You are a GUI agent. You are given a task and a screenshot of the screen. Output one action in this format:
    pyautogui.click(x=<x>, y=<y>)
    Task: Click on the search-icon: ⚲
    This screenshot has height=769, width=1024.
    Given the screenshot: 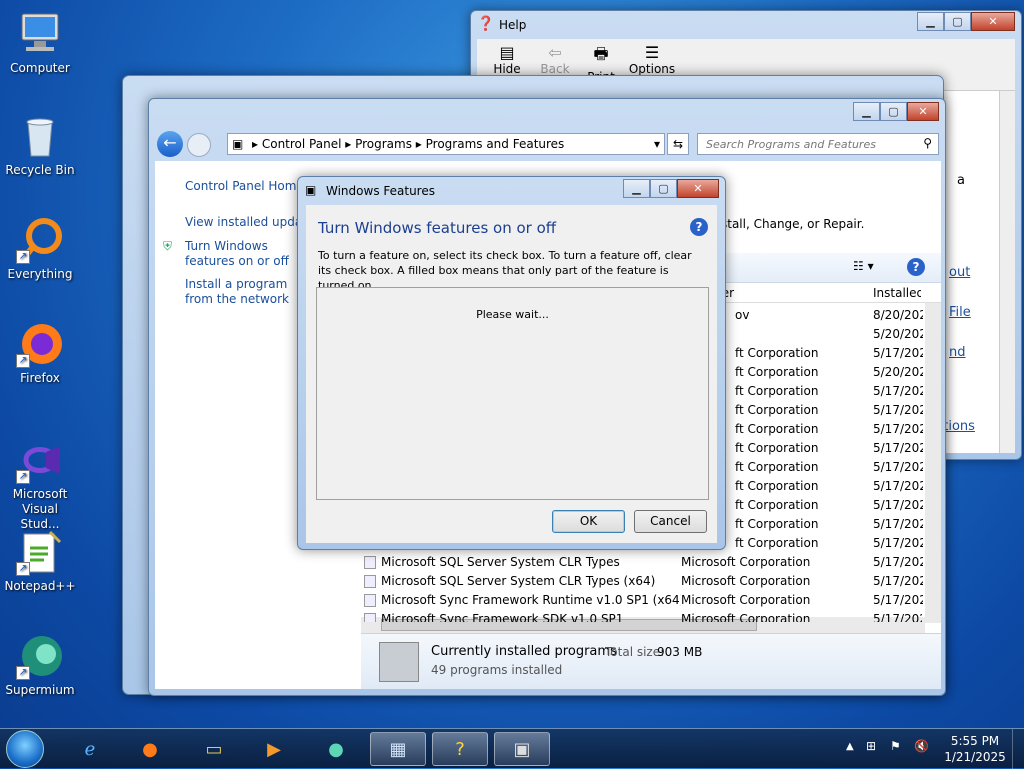 What is the action you would take?
    pyautogui.click(x=927, y=143)
    